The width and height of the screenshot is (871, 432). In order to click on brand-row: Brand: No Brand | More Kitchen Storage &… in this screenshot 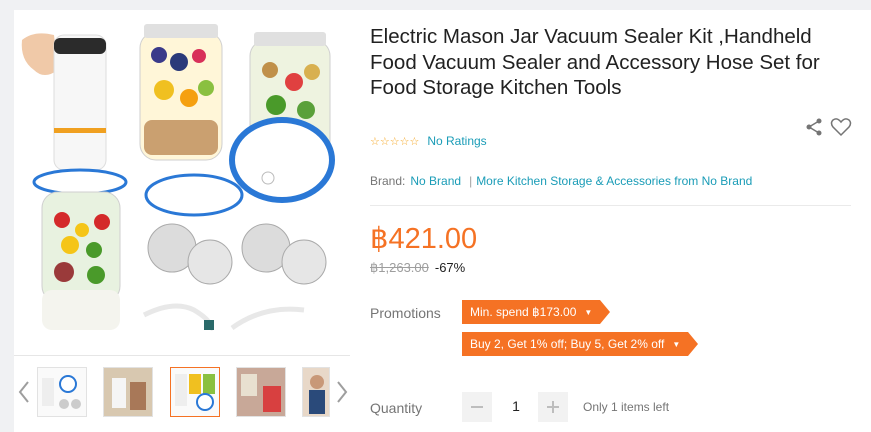, I will do `click(561, 181)`.